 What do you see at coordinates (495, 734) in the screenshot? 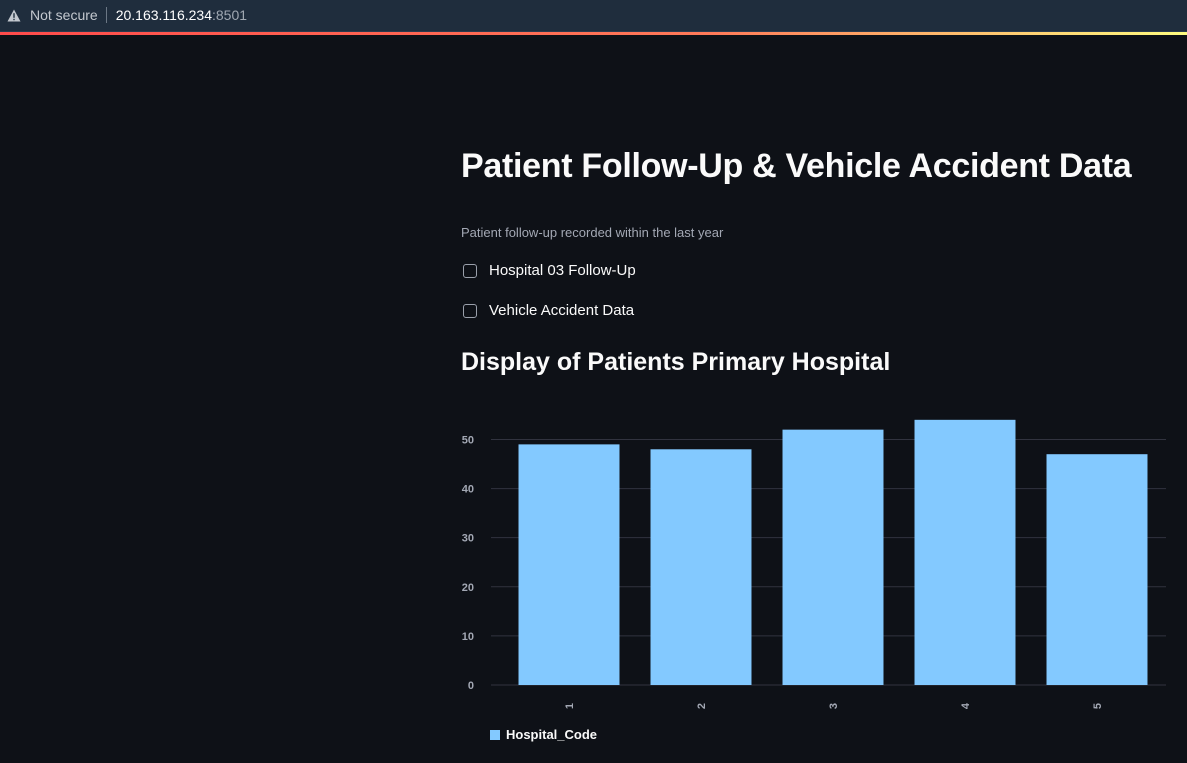
I see `legend-swatch` at bounding box center [495, 734].